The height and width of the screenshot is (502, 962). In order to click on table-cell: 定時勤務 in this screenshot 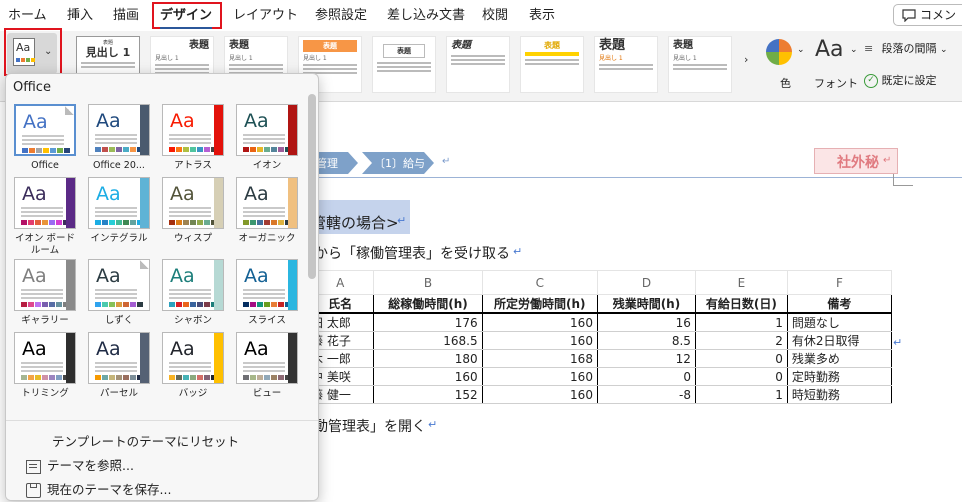, I will do `click(839, 376)`.